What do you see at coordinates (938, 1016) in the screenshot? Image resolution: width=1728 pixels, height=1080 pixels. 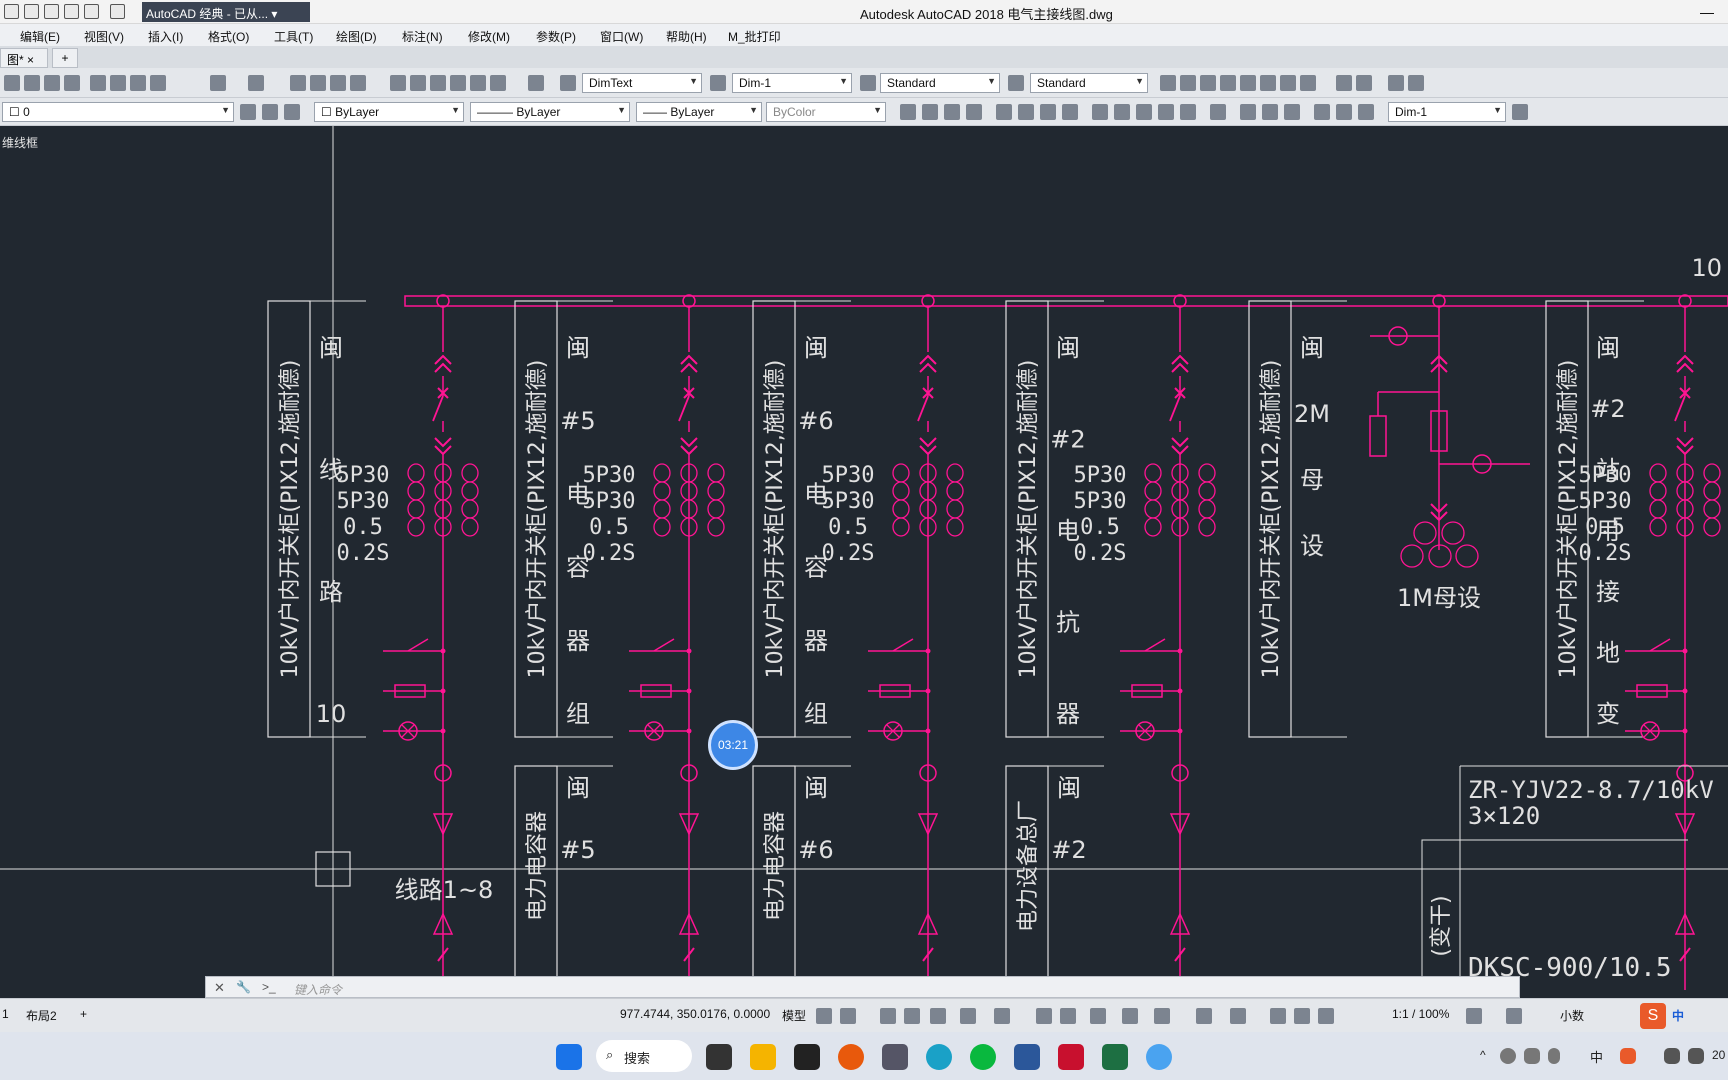 I see `osnap-icon` at bounding box center [938, 1016].